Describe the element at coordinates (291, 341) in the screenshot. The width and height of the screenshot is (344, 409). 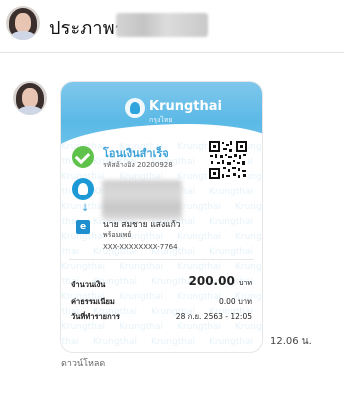
I see `message-timestamp: 12.06 น.` at that location.